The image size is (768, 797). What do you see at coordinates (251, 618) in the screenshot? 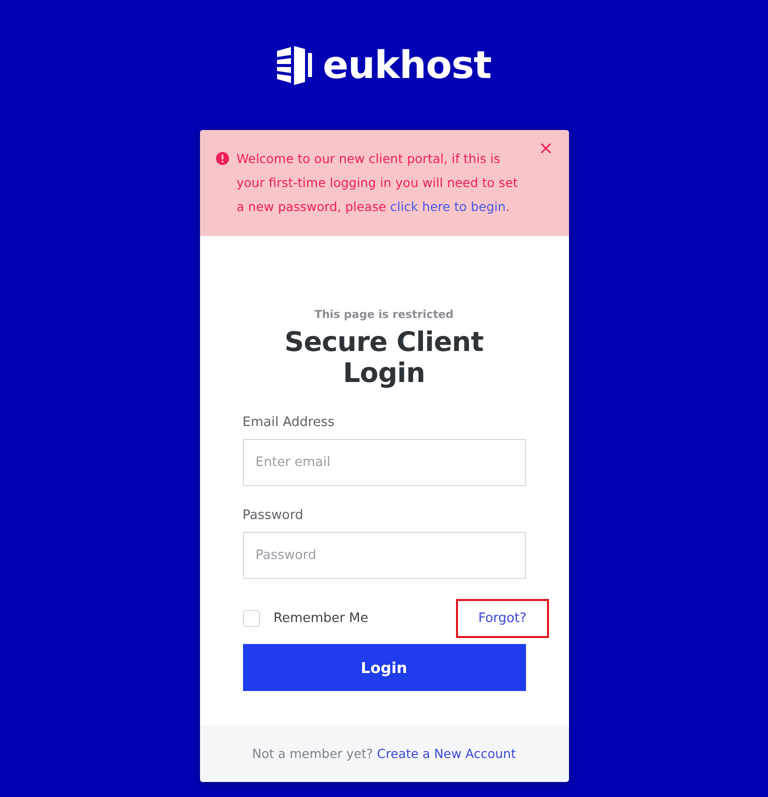
I see `remember-checkbox` at bounding box center [251, 618].